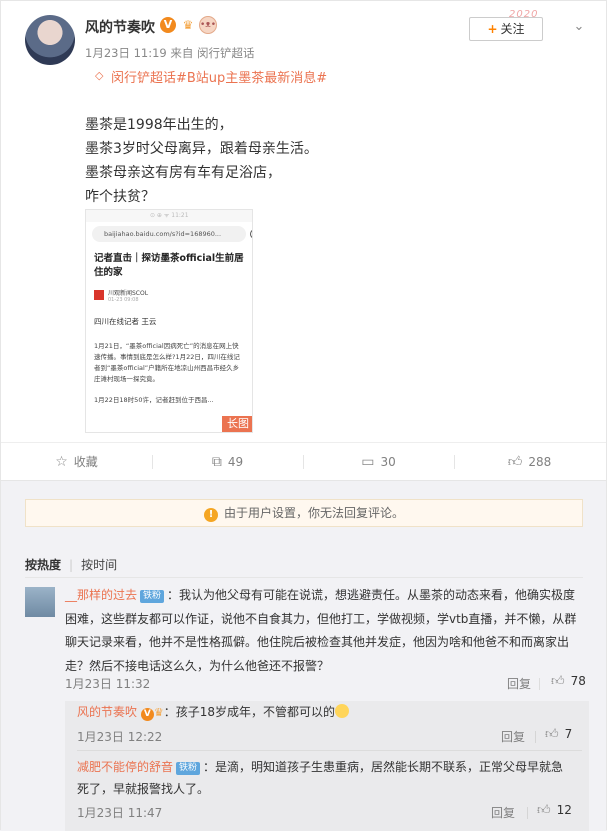 Image resolution: width=607 pixels, height=831 pixels. I want to click on comment-sort: 按热度 | 按时间, so click(71, 564).